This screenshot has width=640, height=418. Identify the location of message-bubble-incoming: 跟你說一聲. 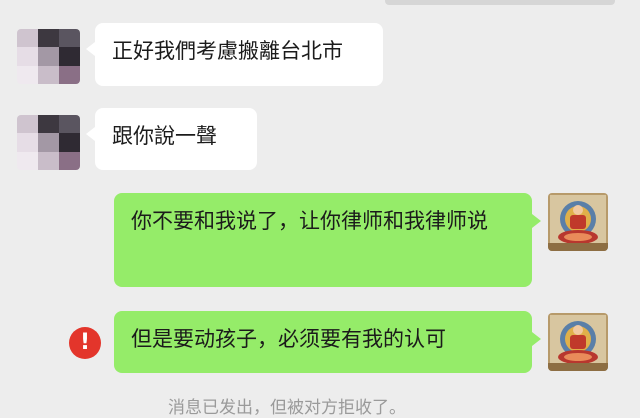
(171, 139).